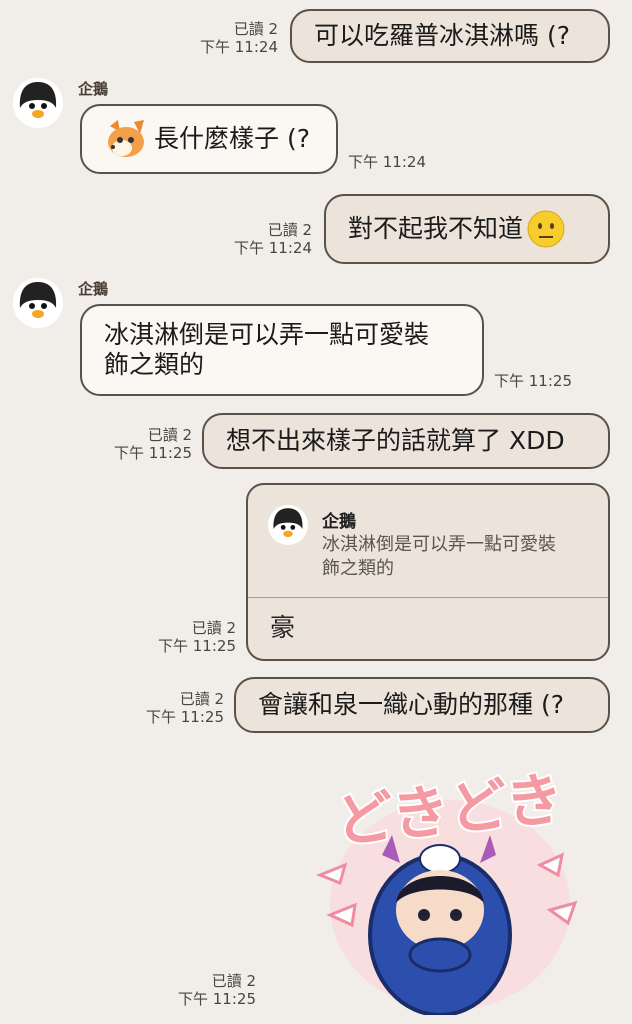 The height and width of the screenshot is (1024, 632). I want to click on reply-message-bubble: 企鵝 冰淇淋倒是可以弄一點可愛裝 飾之類的 豪, so click(428, 572).